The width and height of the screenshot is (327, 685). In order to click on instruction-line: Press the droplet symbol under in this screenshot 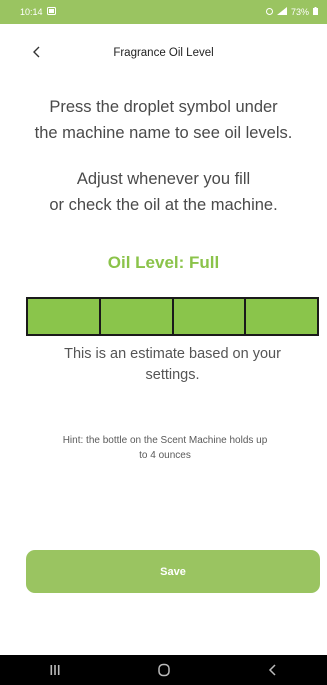, I will do `click(163, 107)`.